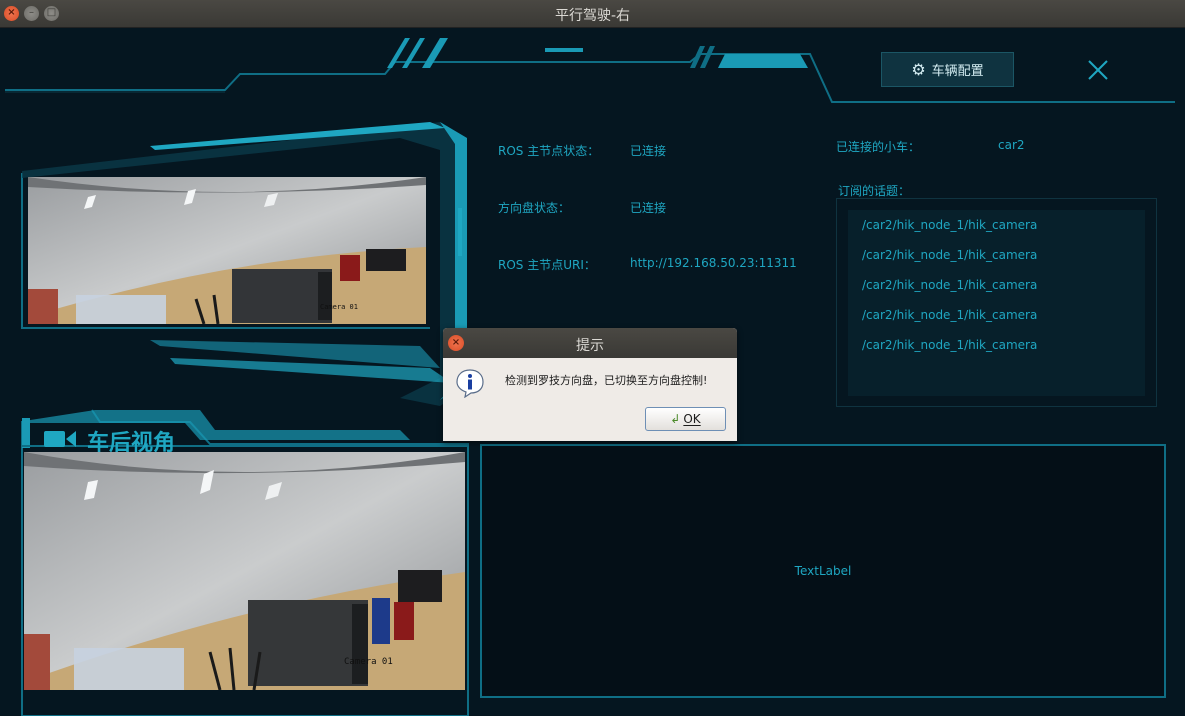 The image size is (1185, 716). I want to click on info-icon, so click(470, 383).